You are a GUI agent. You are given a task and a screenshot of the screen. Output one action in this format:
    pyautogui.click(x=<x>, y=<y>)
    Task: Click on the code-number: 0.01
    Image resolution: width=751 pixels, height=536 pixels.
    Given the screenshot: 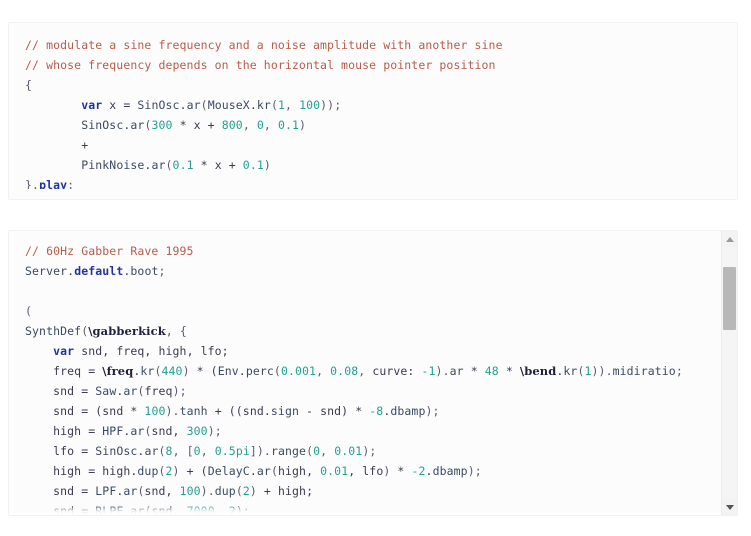 What is the action you would take?
    pyautogui.click(x=348, y=451)
    